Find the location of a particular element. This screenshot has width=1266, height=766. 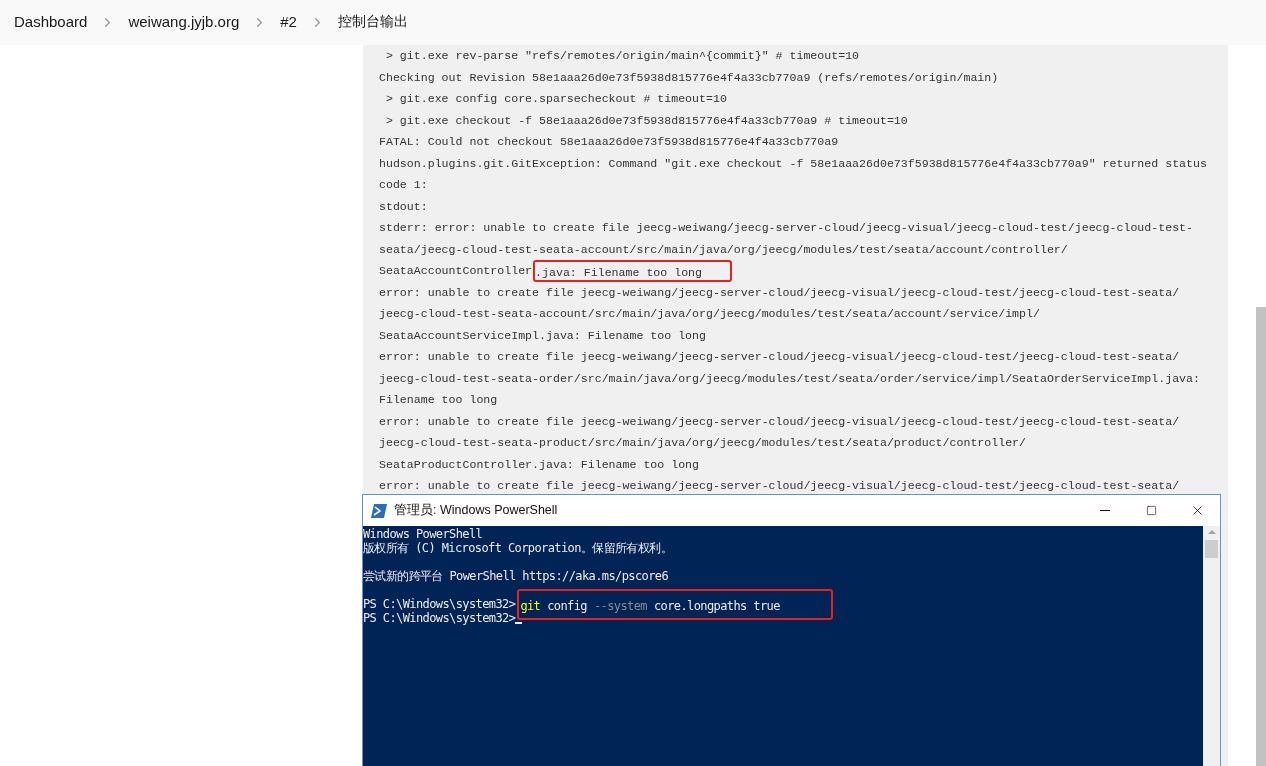

log-line: code 1: is located at coordinates (403, 185).